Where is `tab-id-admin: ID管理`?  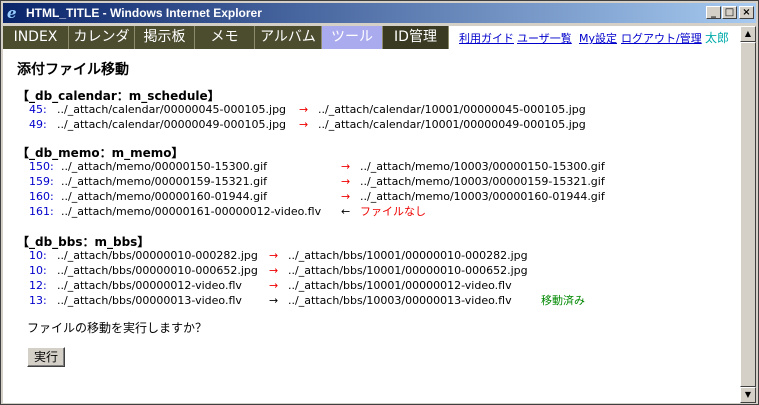 tab-id-admin: ID管理 is located at coordinates (416, 37).